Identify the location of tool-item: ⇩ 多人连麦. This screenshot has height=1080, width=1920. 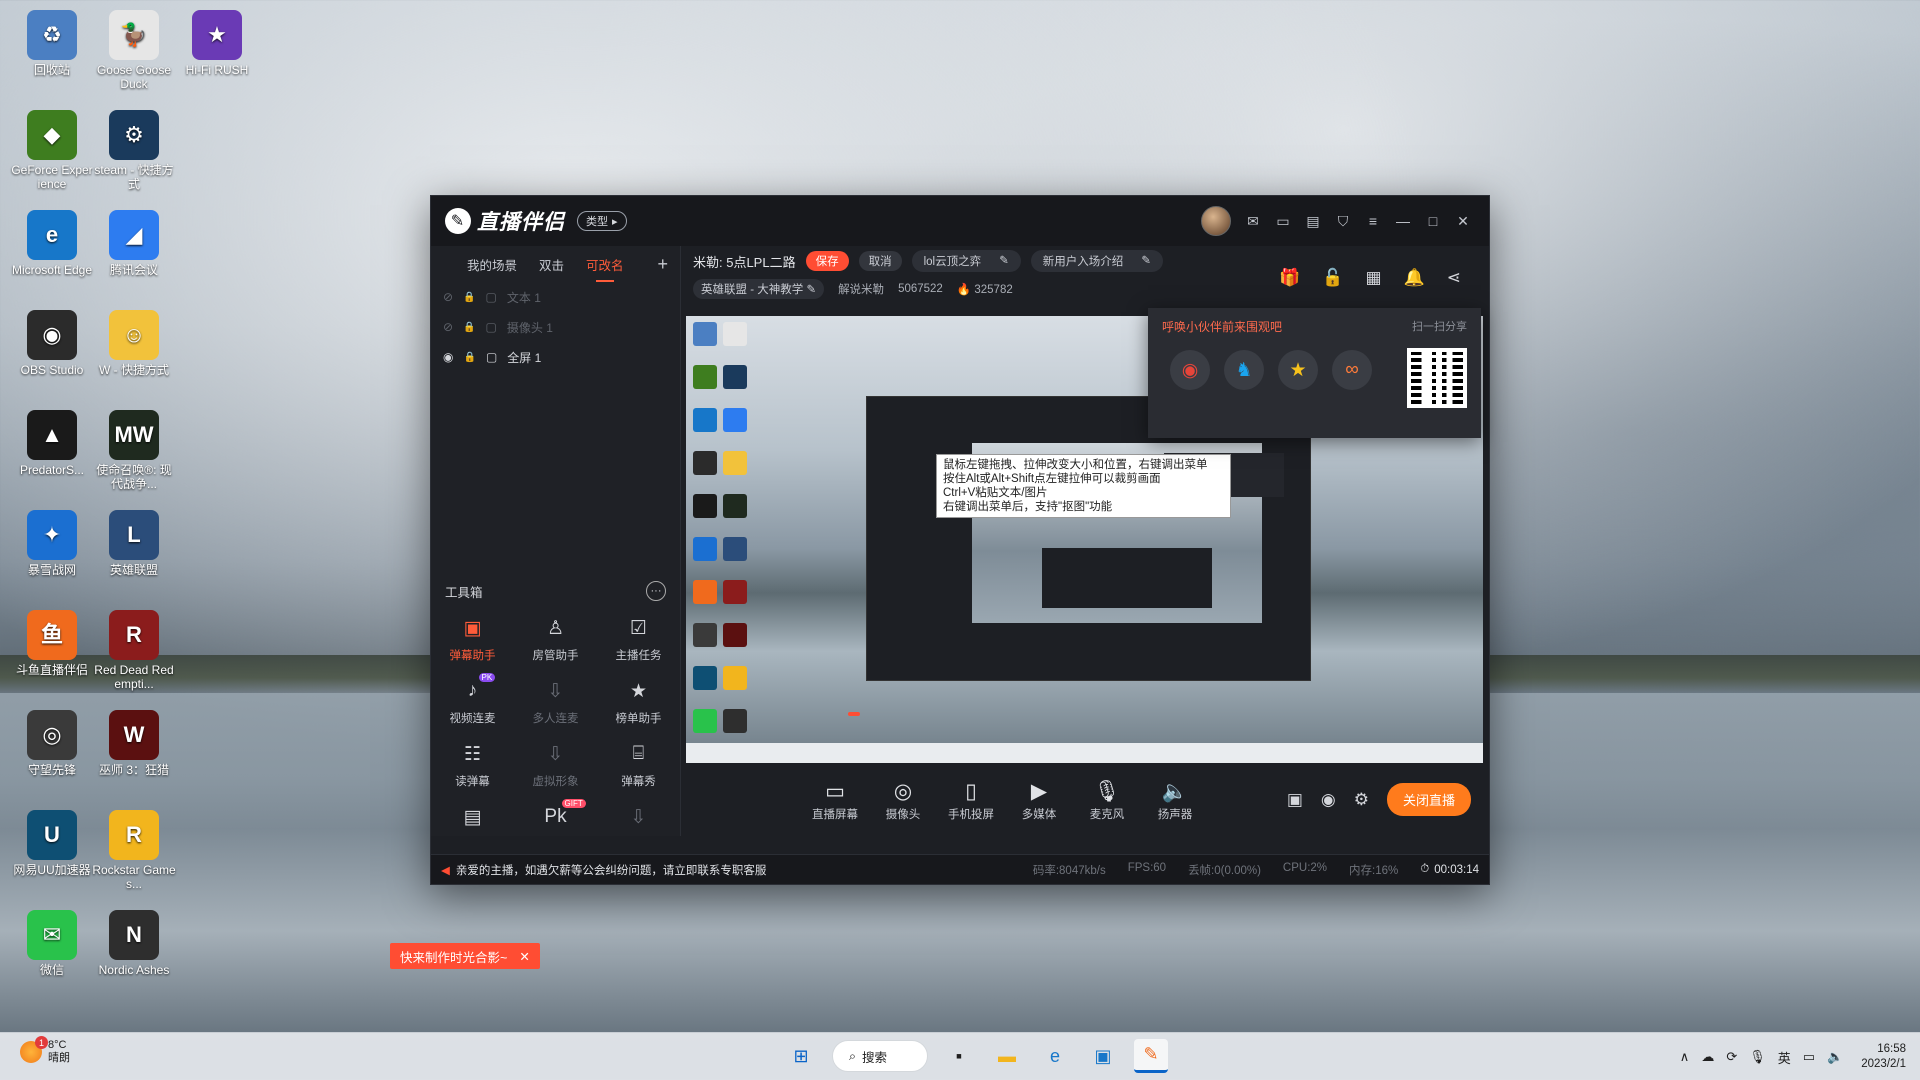
(555, 701).